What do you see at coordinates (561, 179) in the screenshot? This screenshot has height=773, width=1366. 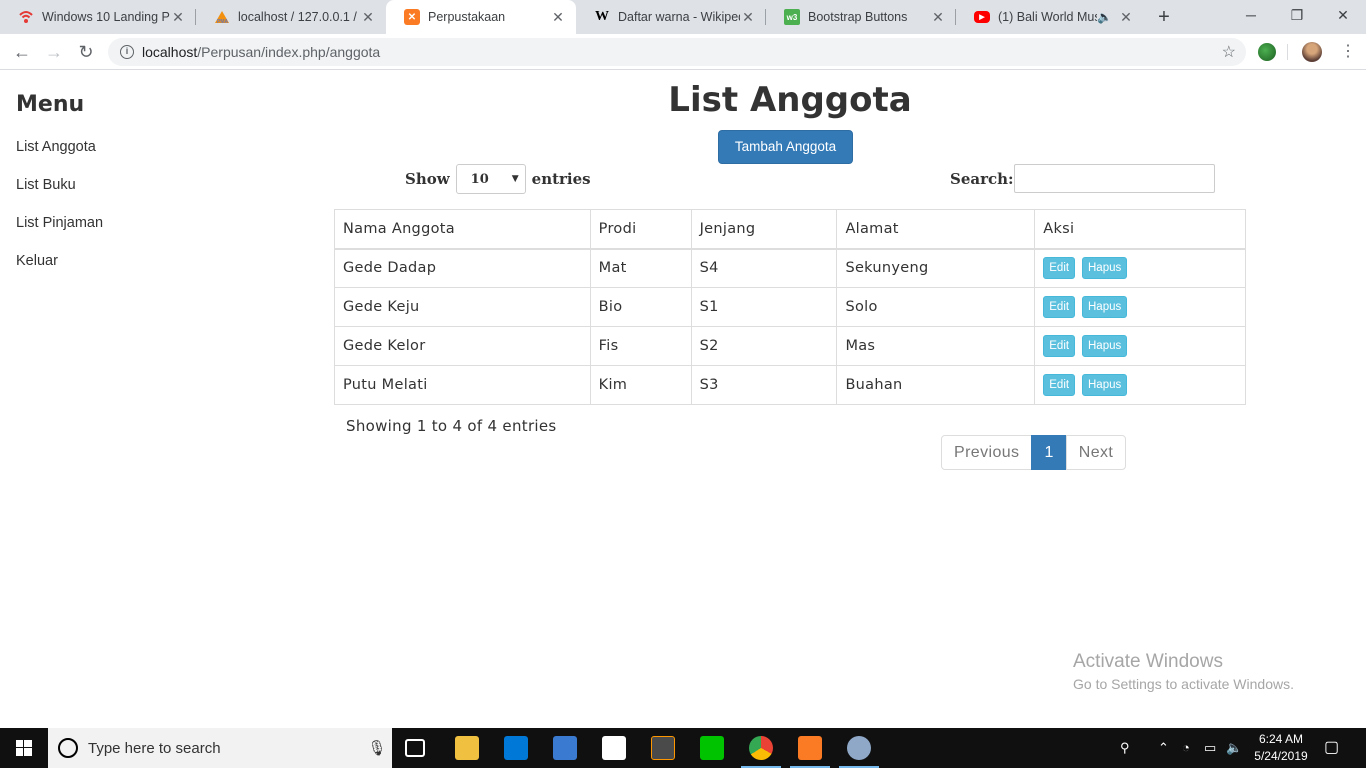 I see `entries-label: entries` at bounding box center [561, 179].